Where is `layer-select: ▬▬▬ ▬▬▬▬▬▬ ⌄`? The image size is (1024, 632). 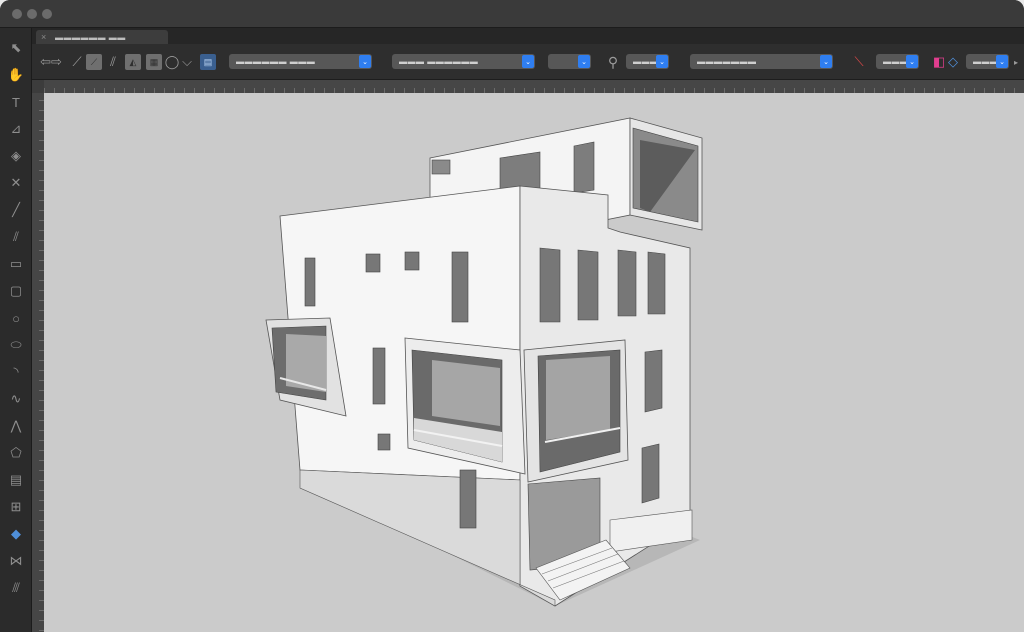
layer-select: ▬▬▬ ▬▬▬▬▬▬ ⌄ is located at coordinates (463, 61).